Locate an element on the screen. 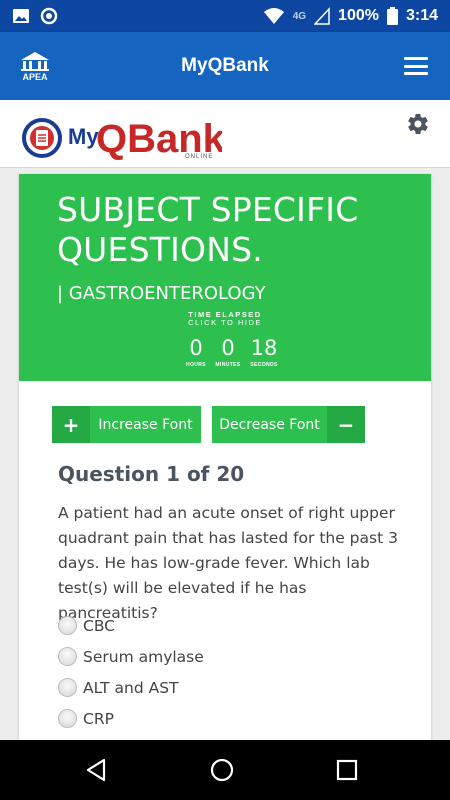  answer-option-label: ALT and AST is located at coordinates (131, 687).